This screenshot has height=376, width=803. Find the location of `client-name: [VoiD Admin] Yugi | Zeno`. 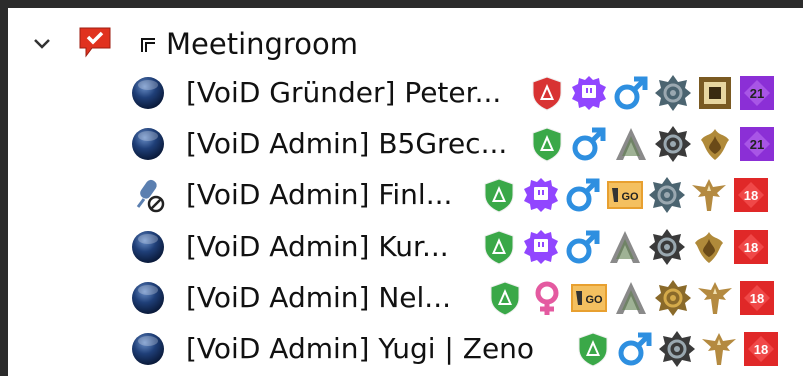

client-name: [VoiD Admin] Yugi | Zeno is located at coordinates (360, 348).